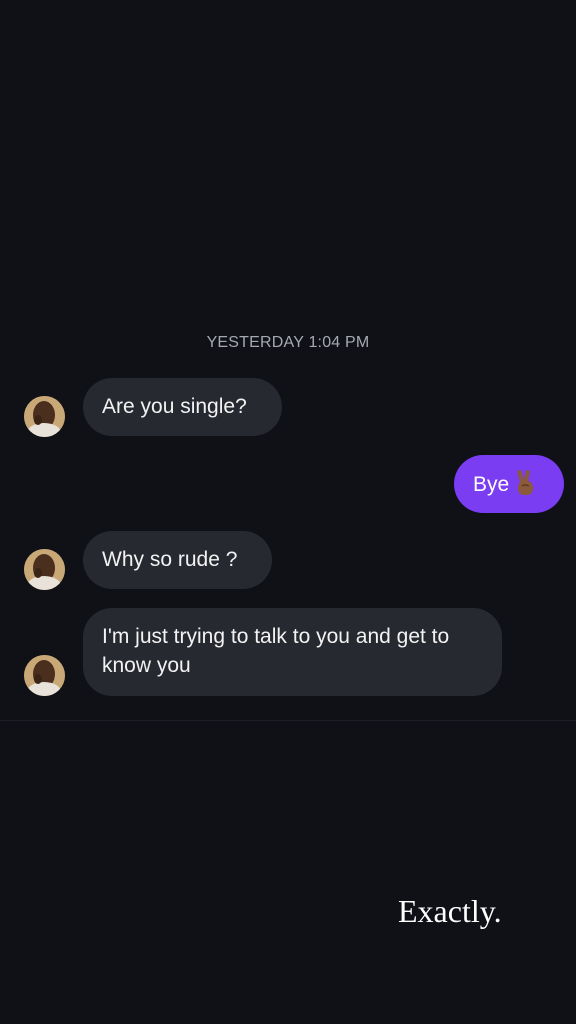 This screenshot has height=1024, width=576. I want to click on victory-hand-icon, so click(526, 484).